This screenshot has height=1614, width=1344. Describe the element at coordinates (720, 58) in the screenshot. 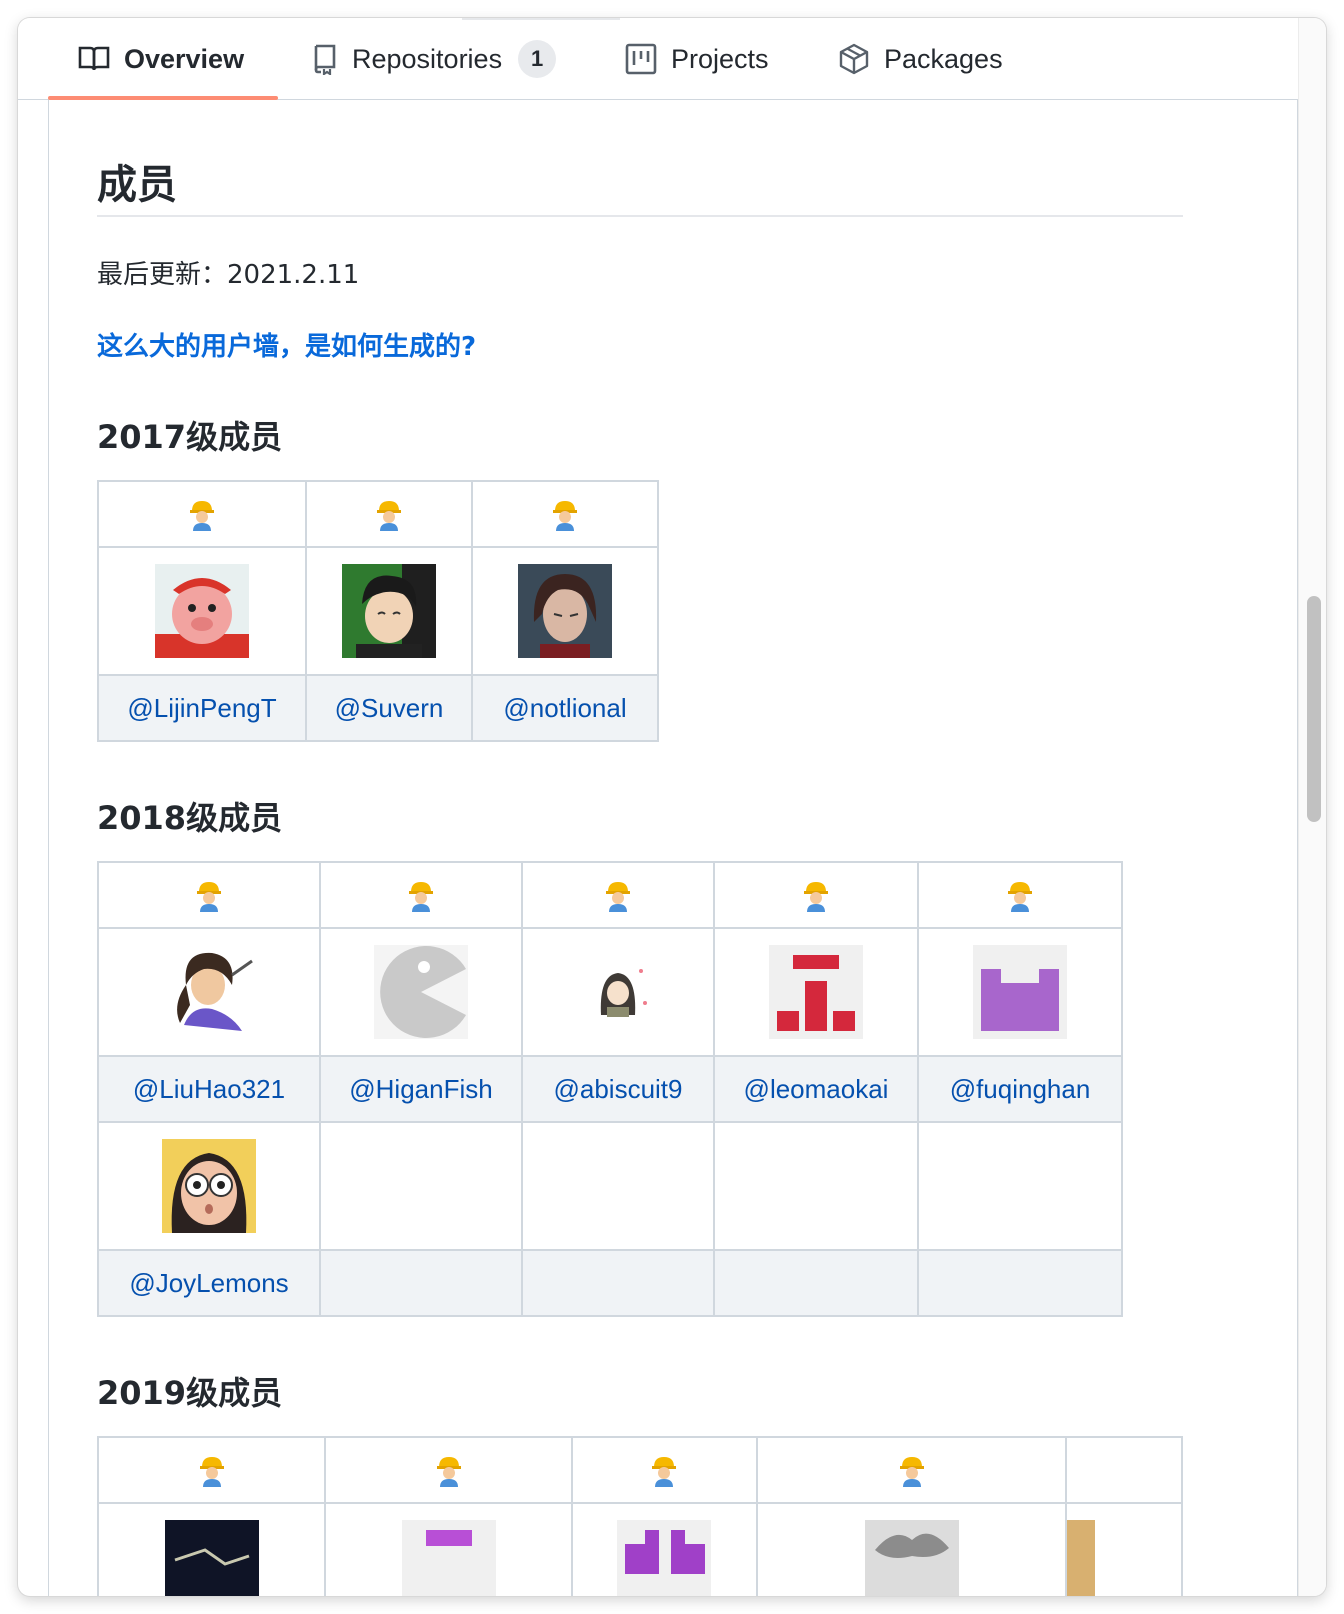

I see `tab-projects-label: Projects` at that location.